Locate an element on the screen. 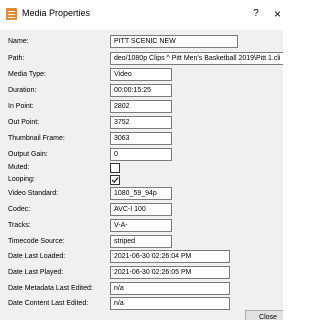 The width and height of the screenshot is (320, 320). row-thumbnail-frame: Thumbnail Frame: 3063 is located at coordinates (141, 138).